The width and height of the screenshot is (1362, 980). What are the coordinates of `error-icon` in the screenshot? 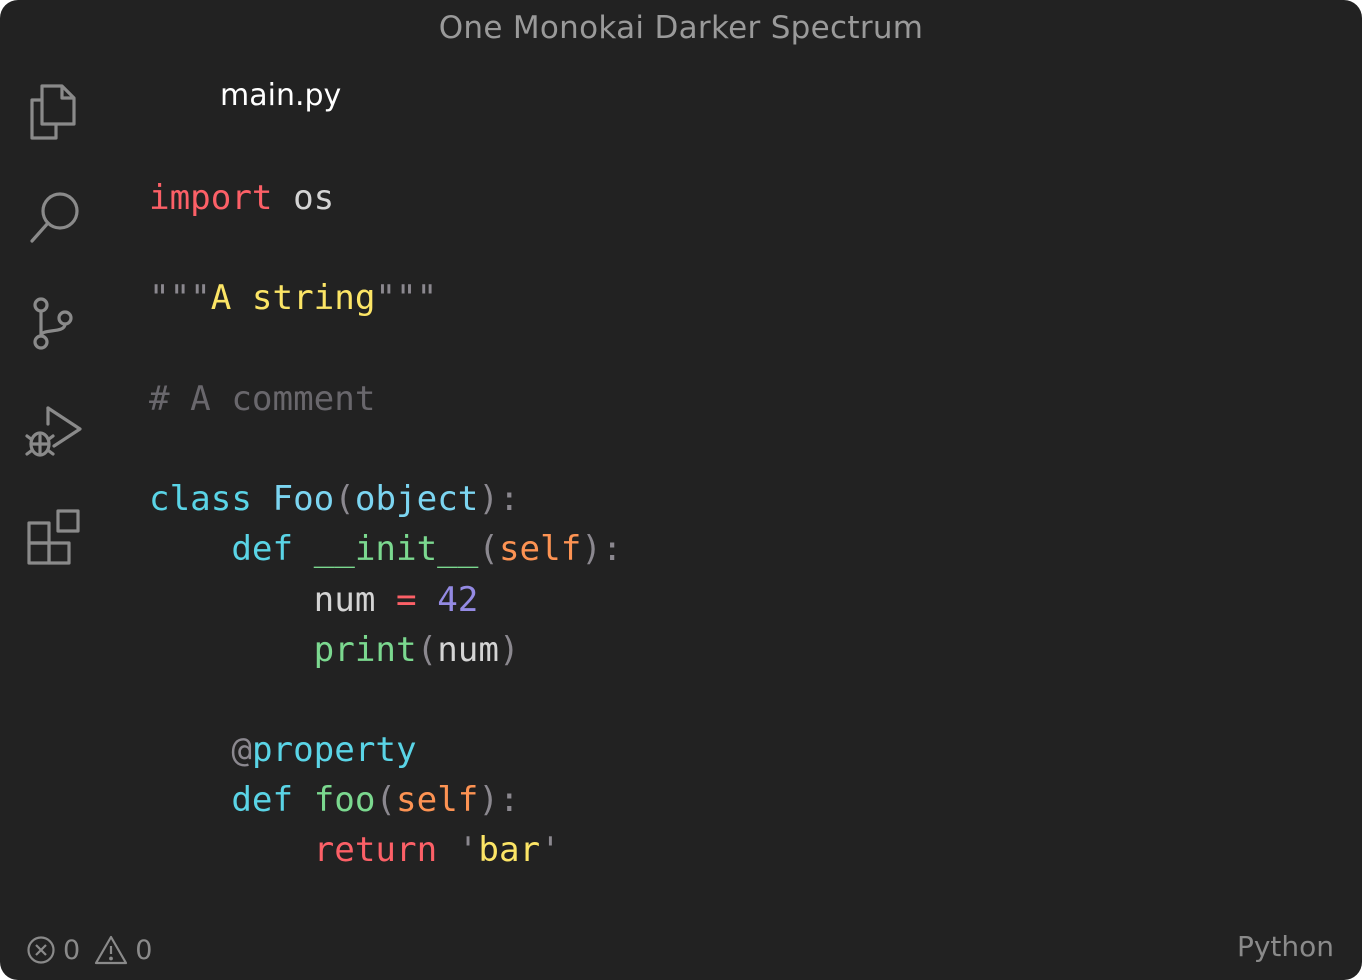 It's located at (41, 950).